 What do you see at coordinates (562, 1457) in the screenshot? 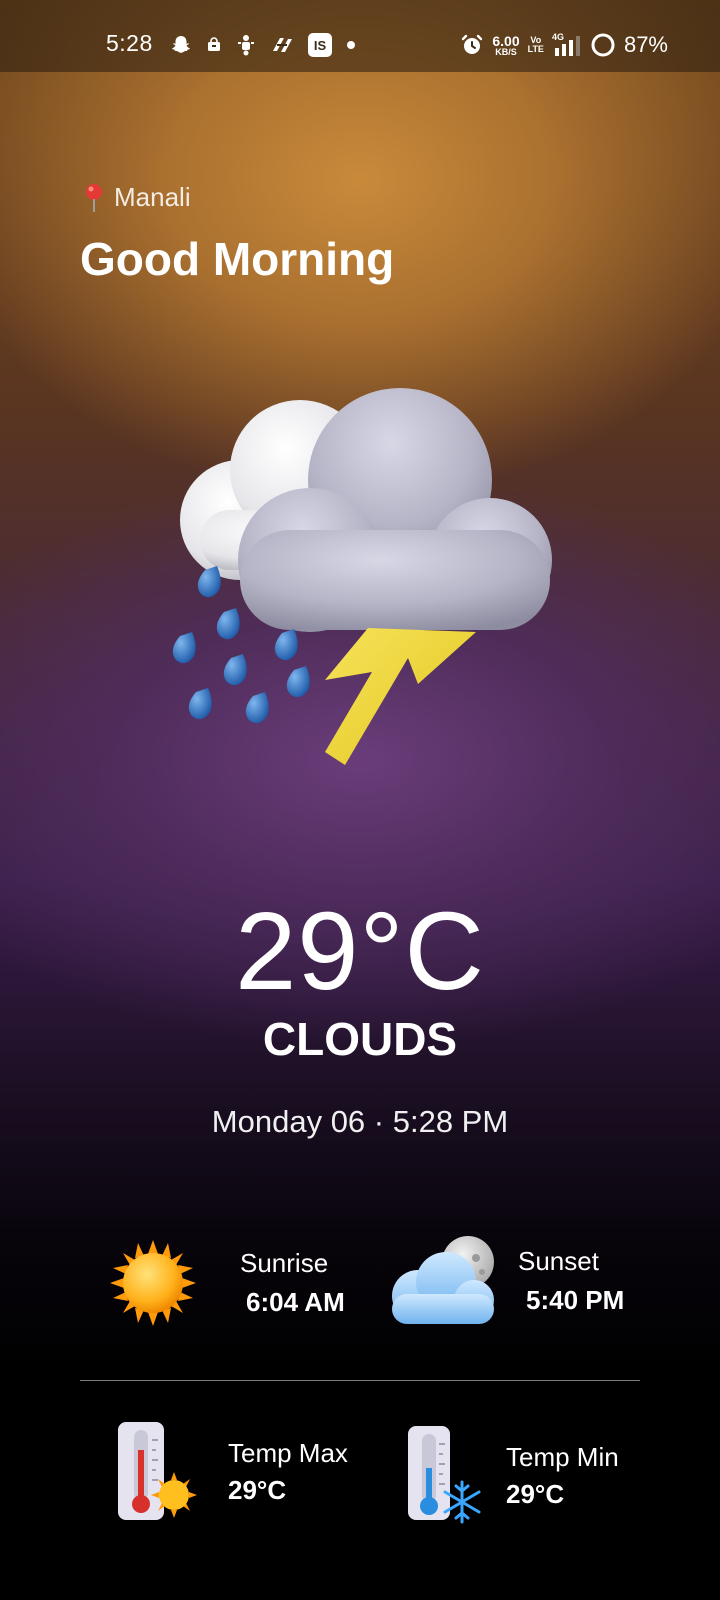
I see `temp-min-label: Temp Min` at bounding box center [562, 1457].